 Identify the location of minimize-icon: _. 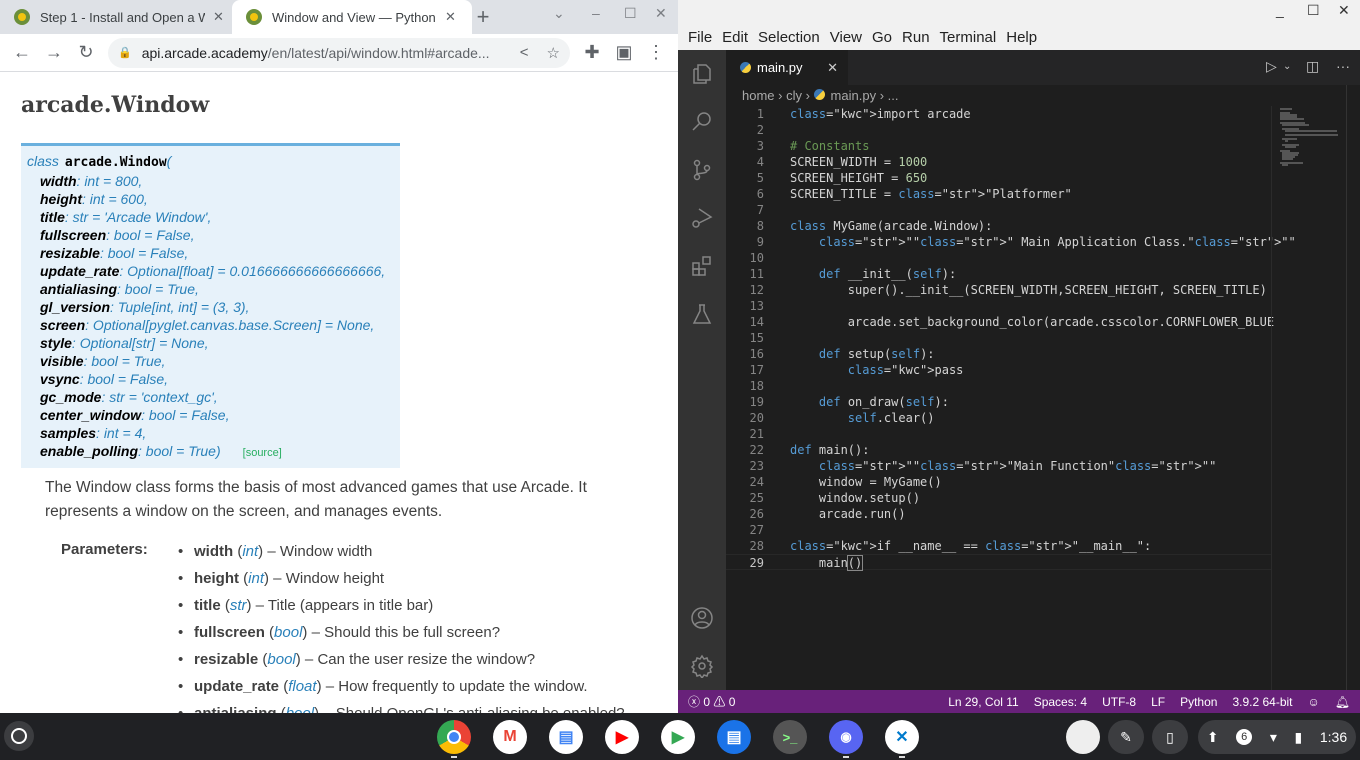
(1280, 10).